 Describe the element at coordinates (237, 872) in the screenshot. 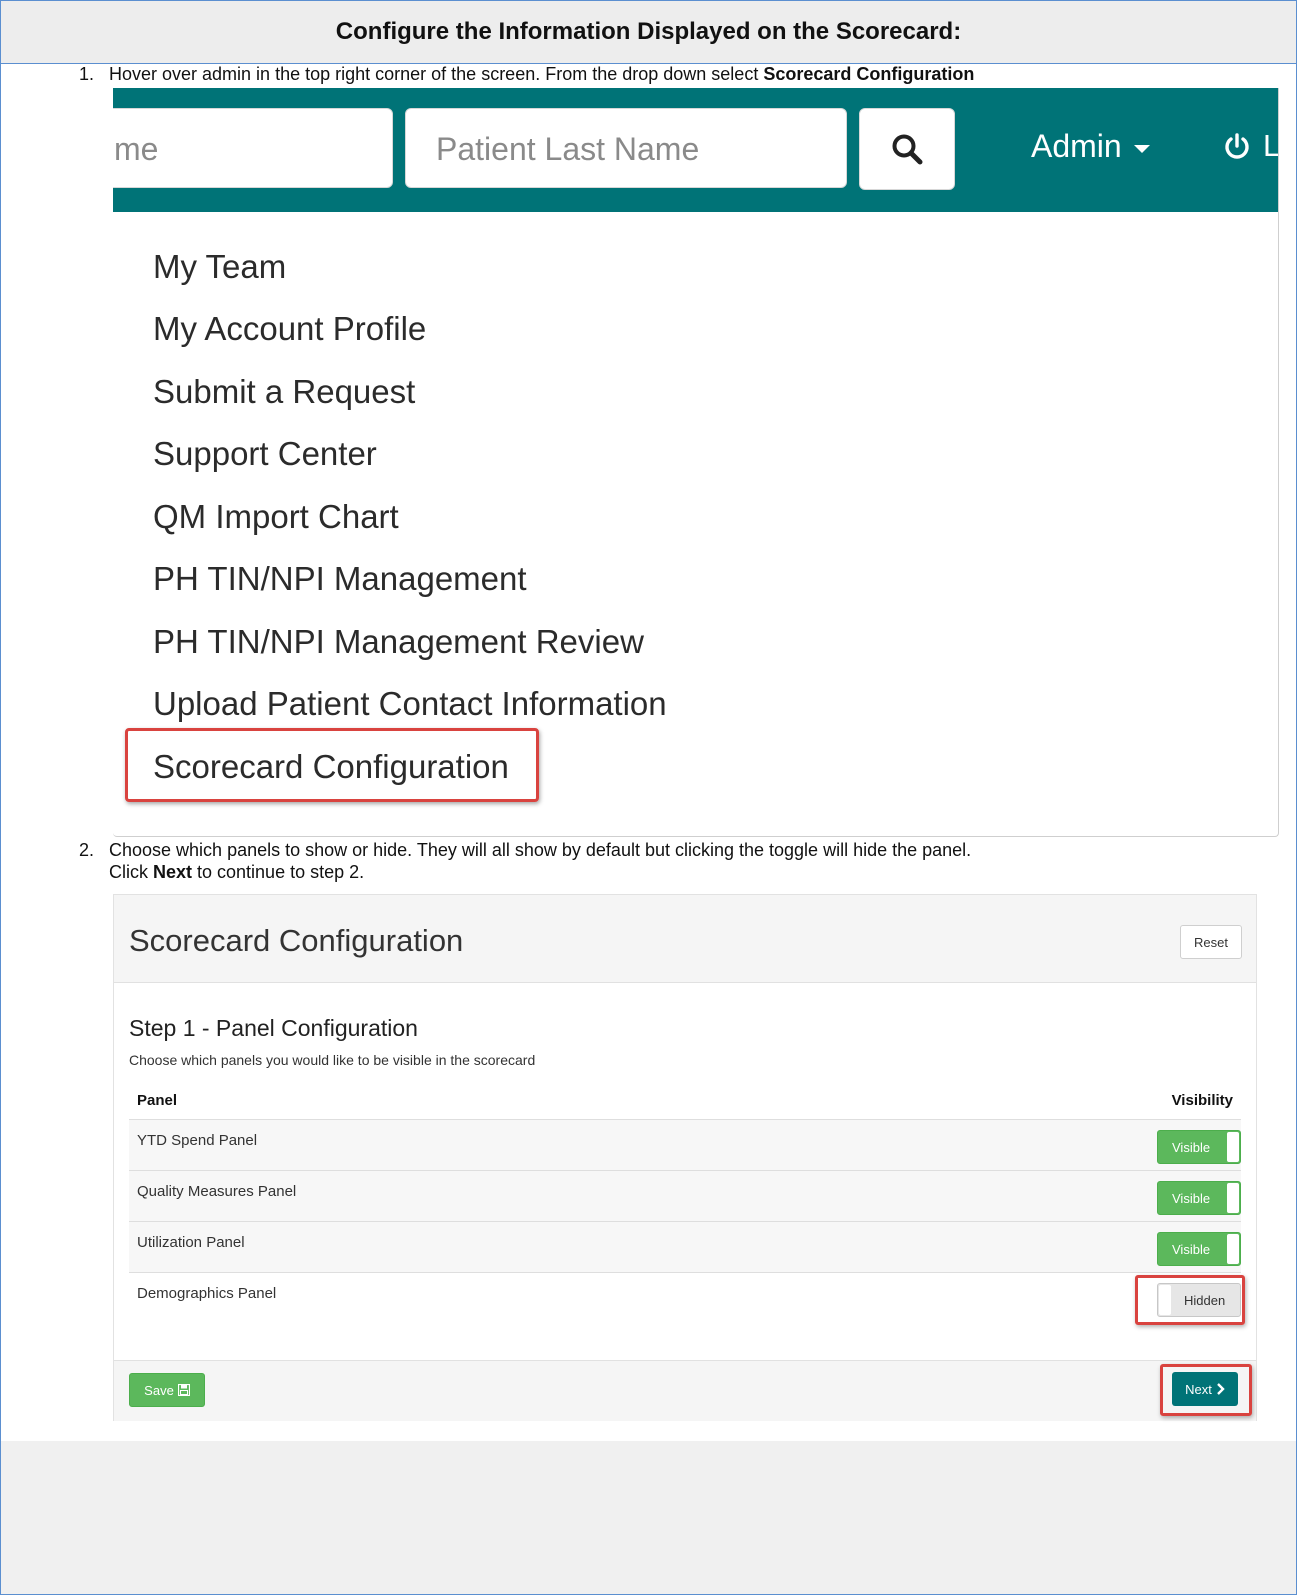

I see `step-text-line2: Click Next to continue to step 2.` at that location.